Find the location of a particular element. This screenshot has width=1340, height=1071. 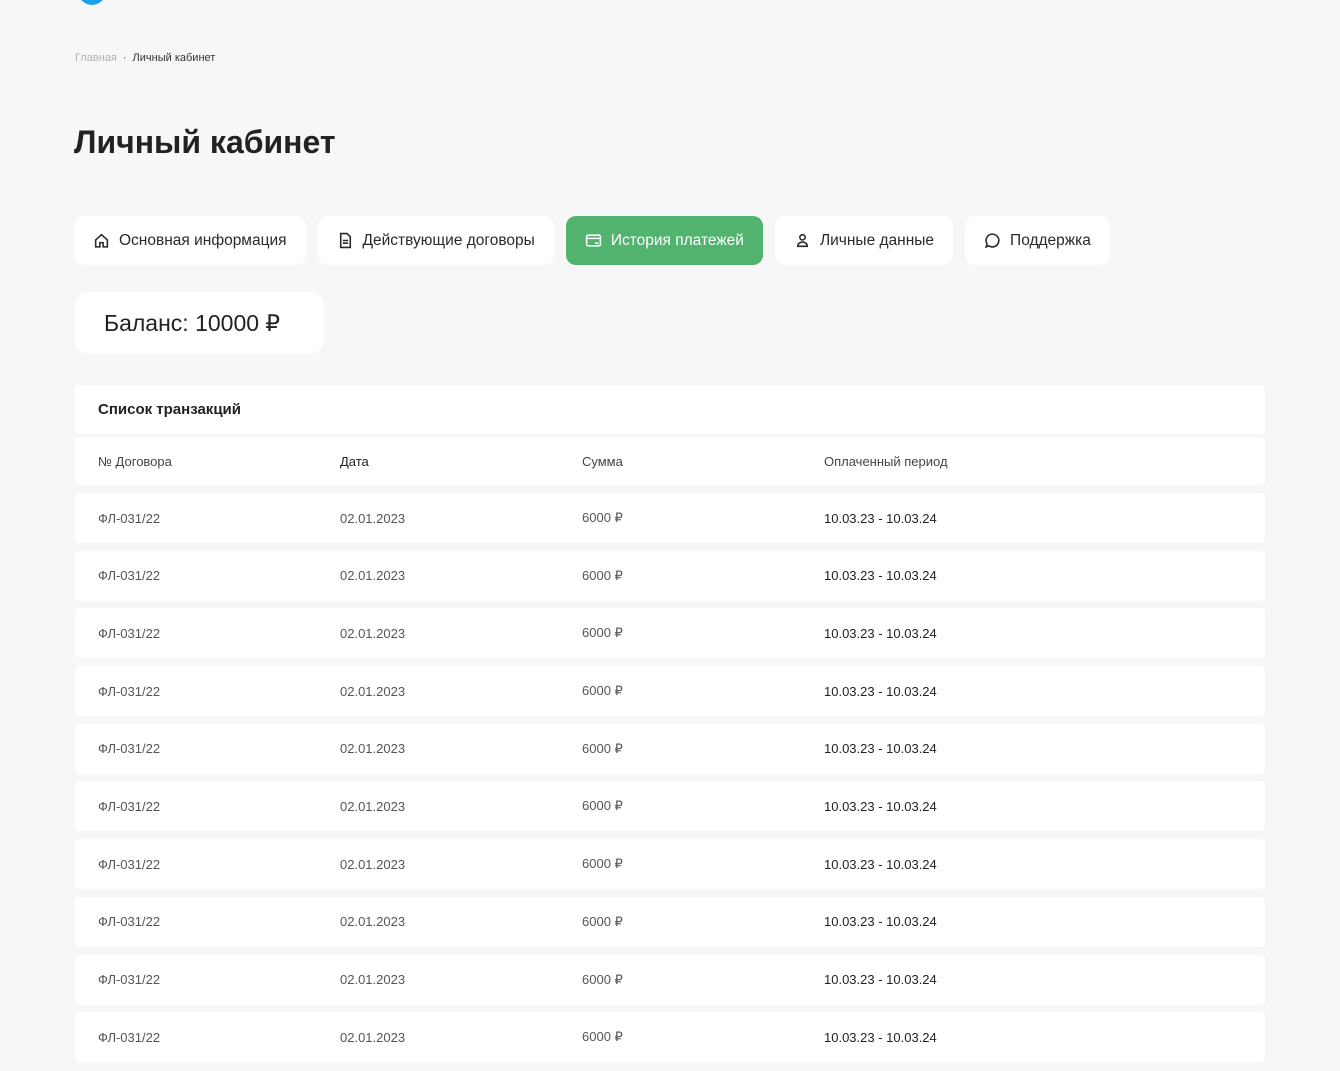

tab-personal-data: Личные данные is located at coordinates (864, 240).